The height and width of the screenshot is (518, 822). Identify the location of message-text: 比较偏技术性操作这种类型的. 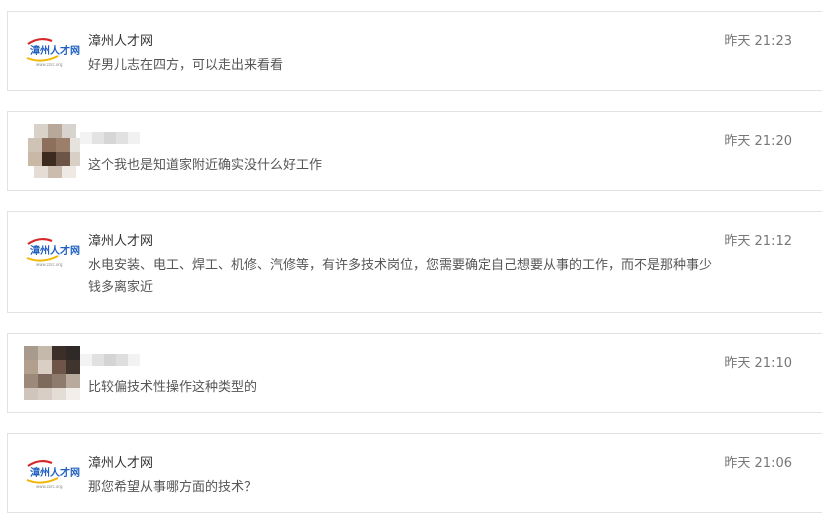
(173, 387).